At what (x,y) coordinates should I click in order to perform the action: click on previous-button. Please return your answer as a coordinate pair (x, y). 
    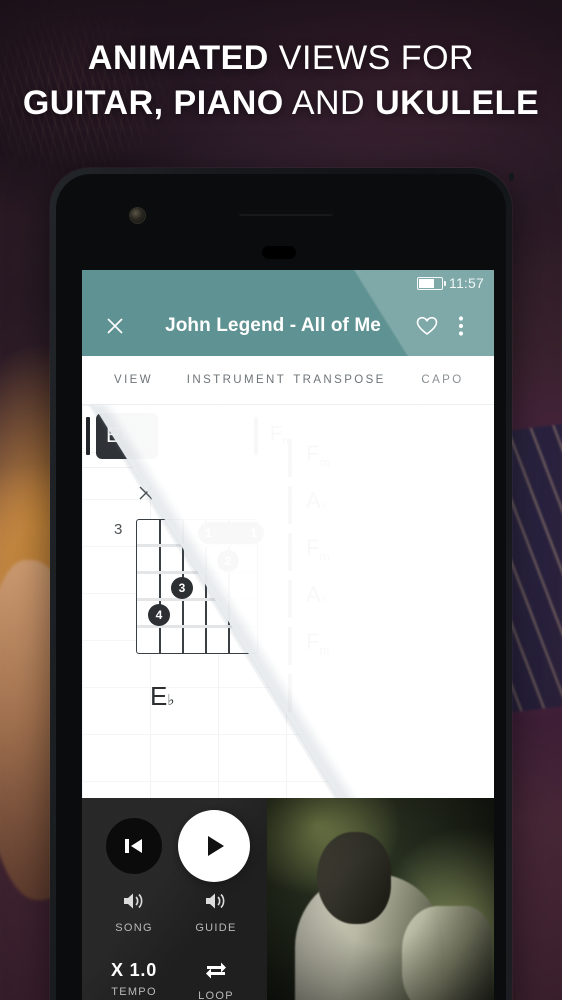
    Looking at the image, I should click on (134, 846).